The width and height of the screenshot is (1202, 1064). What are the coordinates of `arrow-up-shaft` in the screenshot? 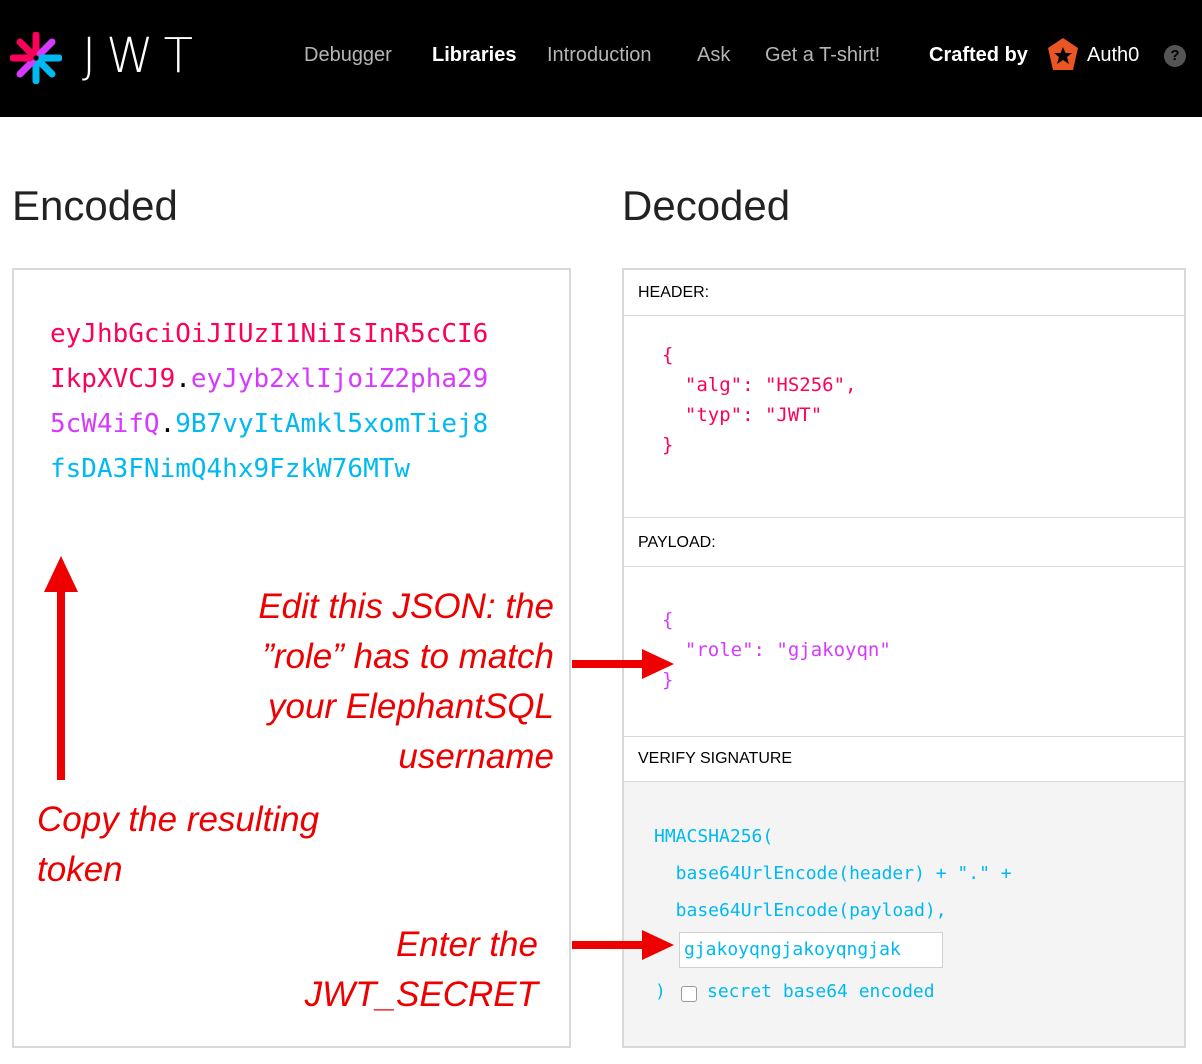 It's located at (61, 685).